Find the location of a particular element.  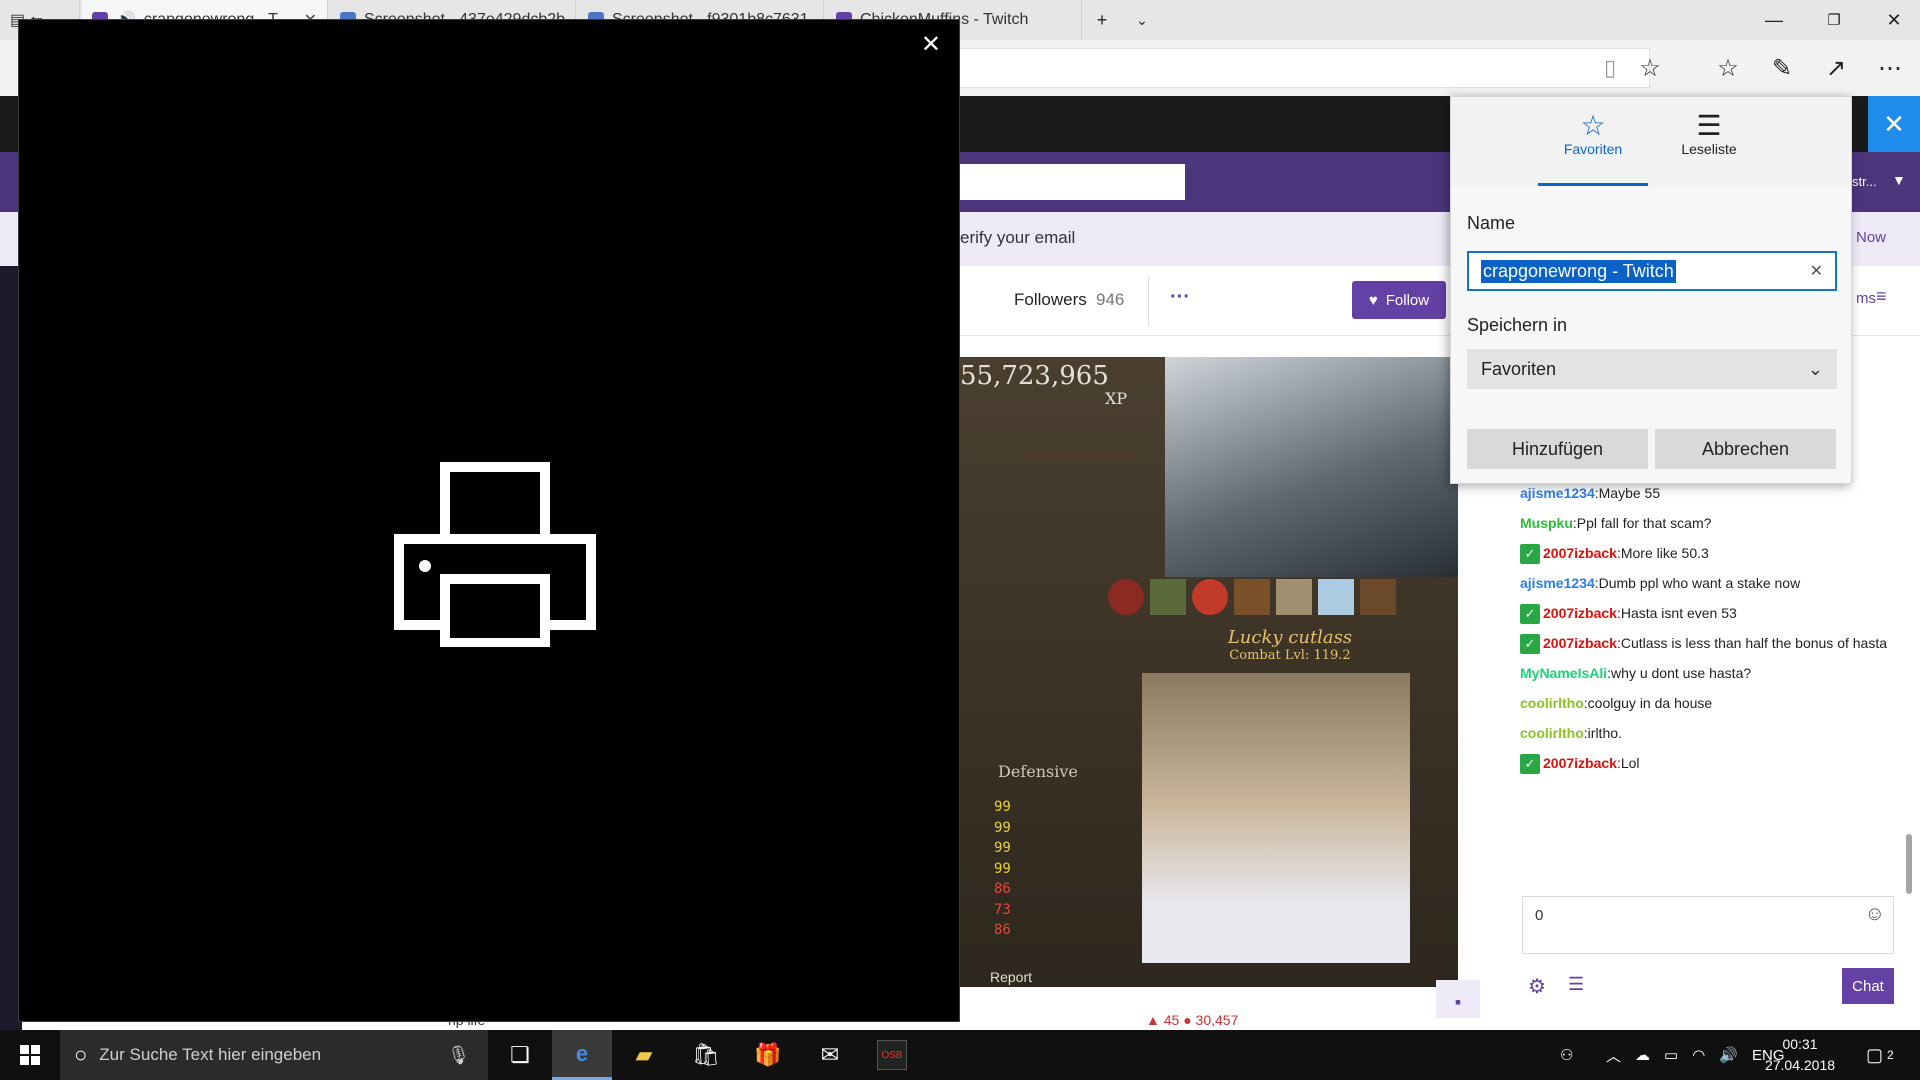

cloud-icon: ☁ is located at coordinates (1642, 1055).